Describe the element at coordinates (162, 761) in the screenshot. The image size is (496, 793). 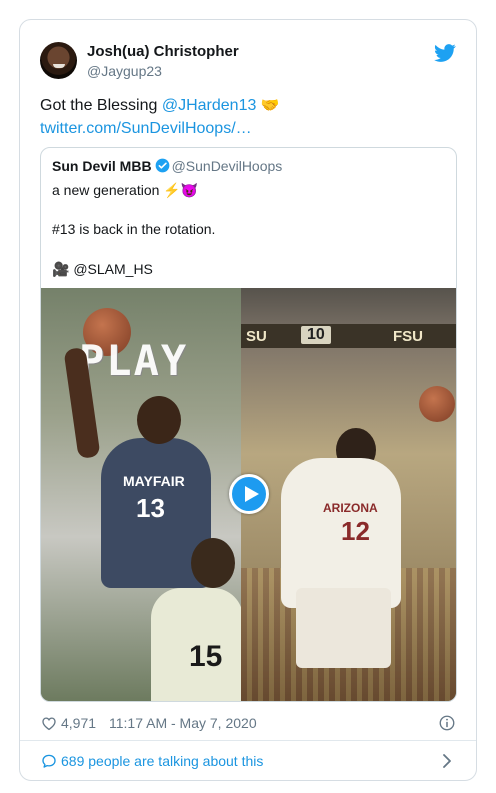
I see `talking-about-link: 689 people are talking about this` at that location.